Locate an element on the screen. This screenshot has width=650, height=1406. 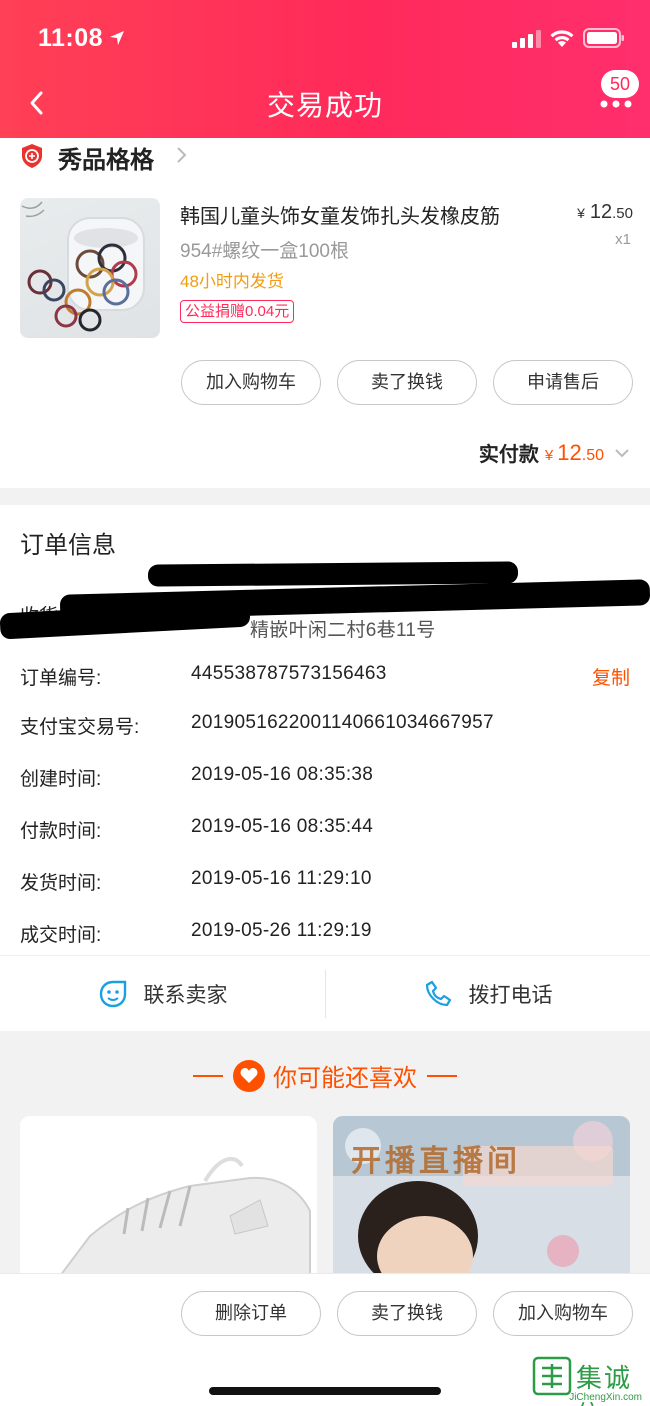
battery-icon is located at coordinates (603, 38).